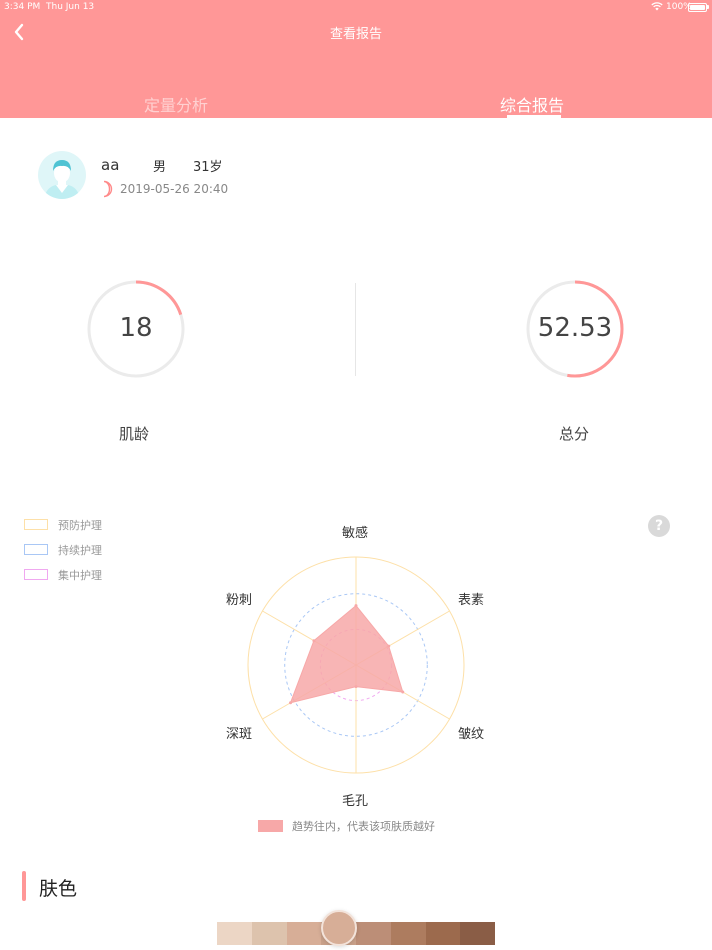 The width and height of the screenshot is (712, 950). What do you see at coordinates (708, 7) in the screenshot?
I see `battery-nub` at bounding box center [708, 7].